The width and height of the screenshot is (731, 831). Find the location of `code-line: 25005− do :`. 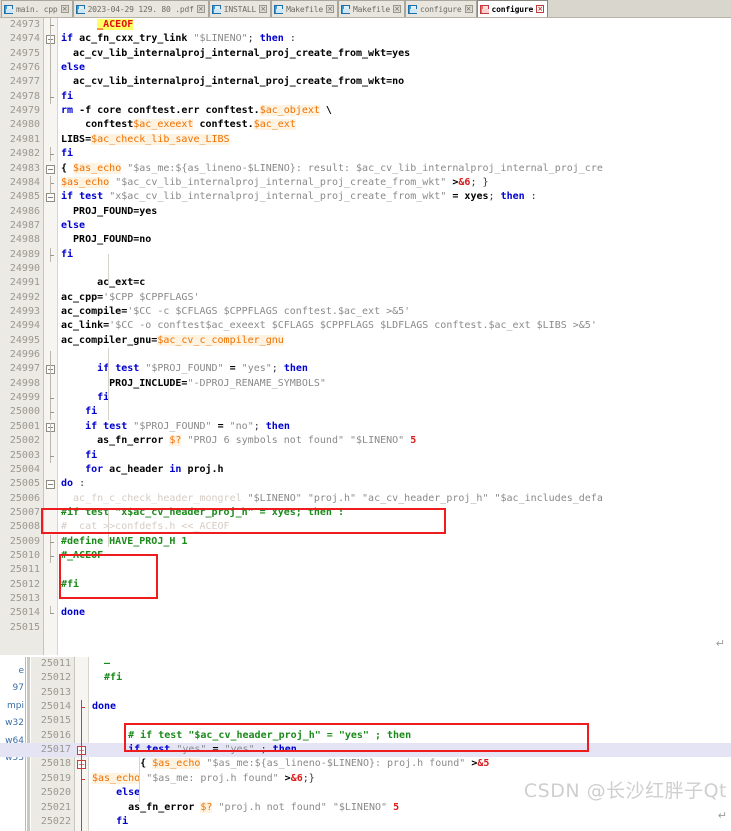

code-line: 25005− do : is located at coordinates (365, 484).